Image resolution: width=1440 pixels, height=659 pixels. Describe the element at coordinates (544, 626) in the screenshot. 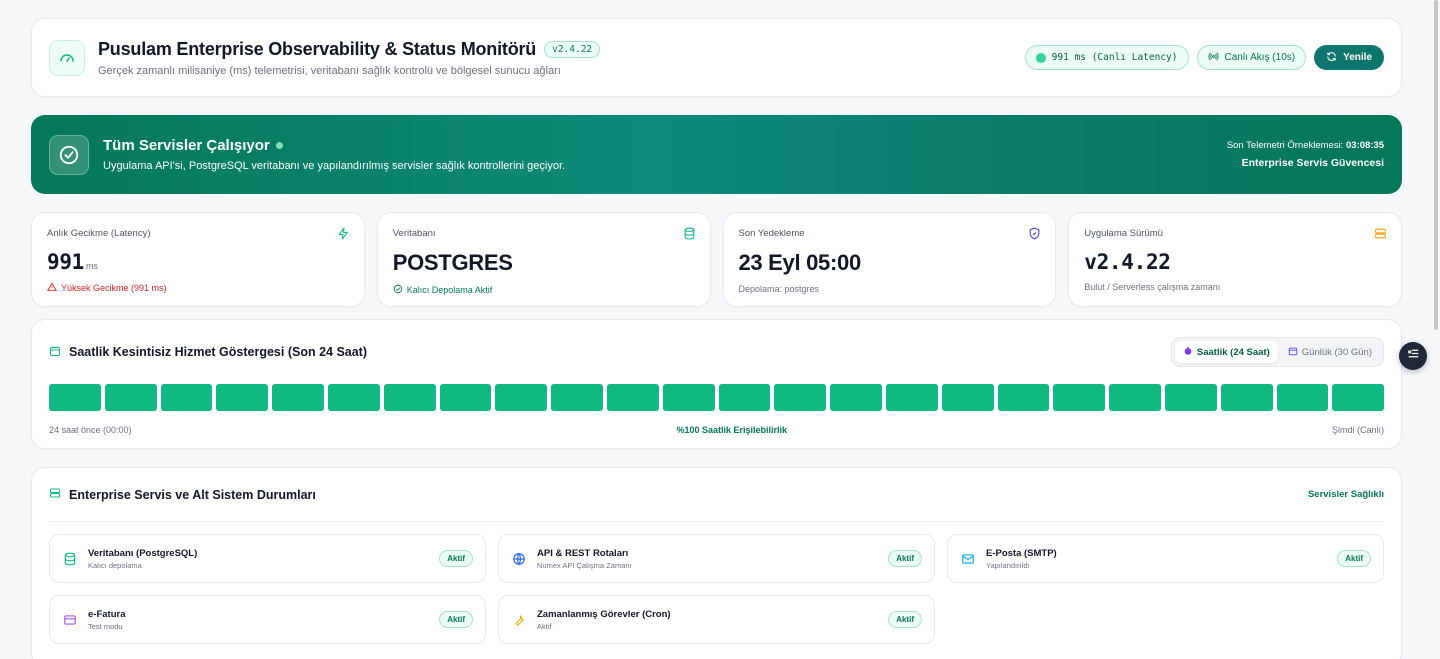

I see `service-sub: Aktif` at that location.